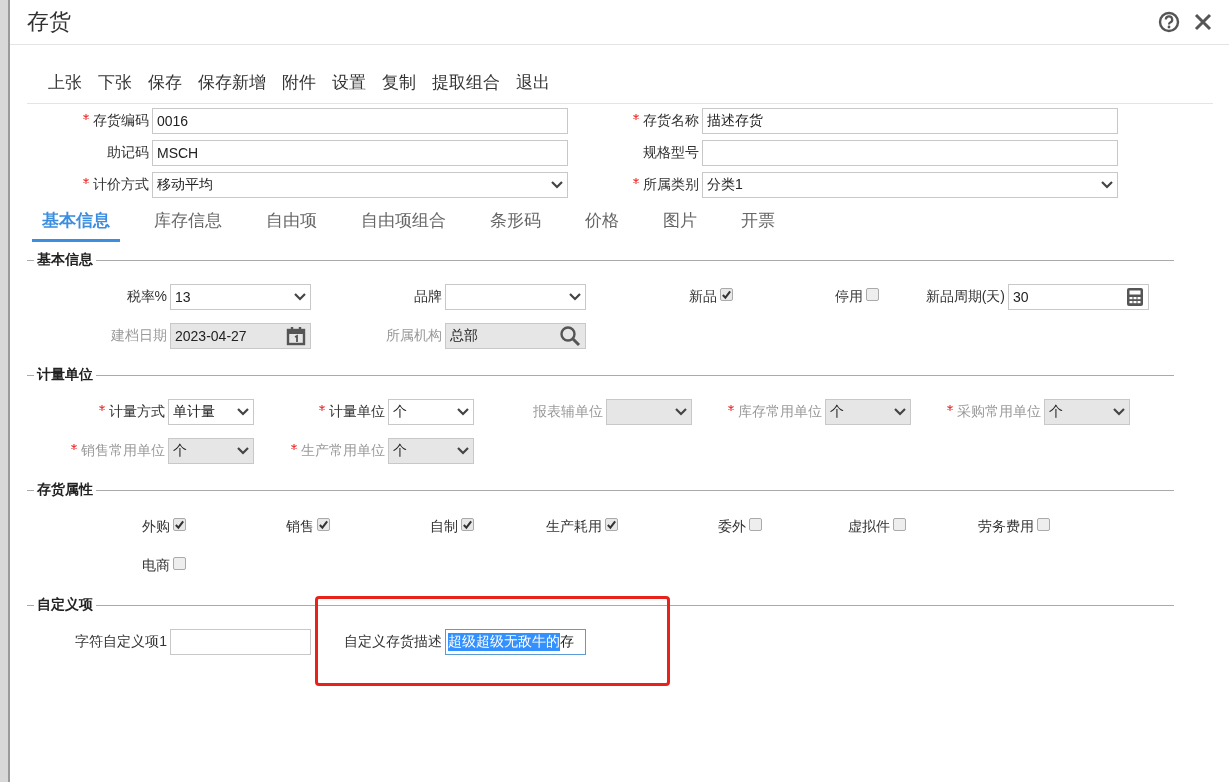 This screenshot has height=782, width=1229. What do you see at coordinates (296, 336) in the screenshot?
I see `calendar-icon` at bounding box center [296, 336].